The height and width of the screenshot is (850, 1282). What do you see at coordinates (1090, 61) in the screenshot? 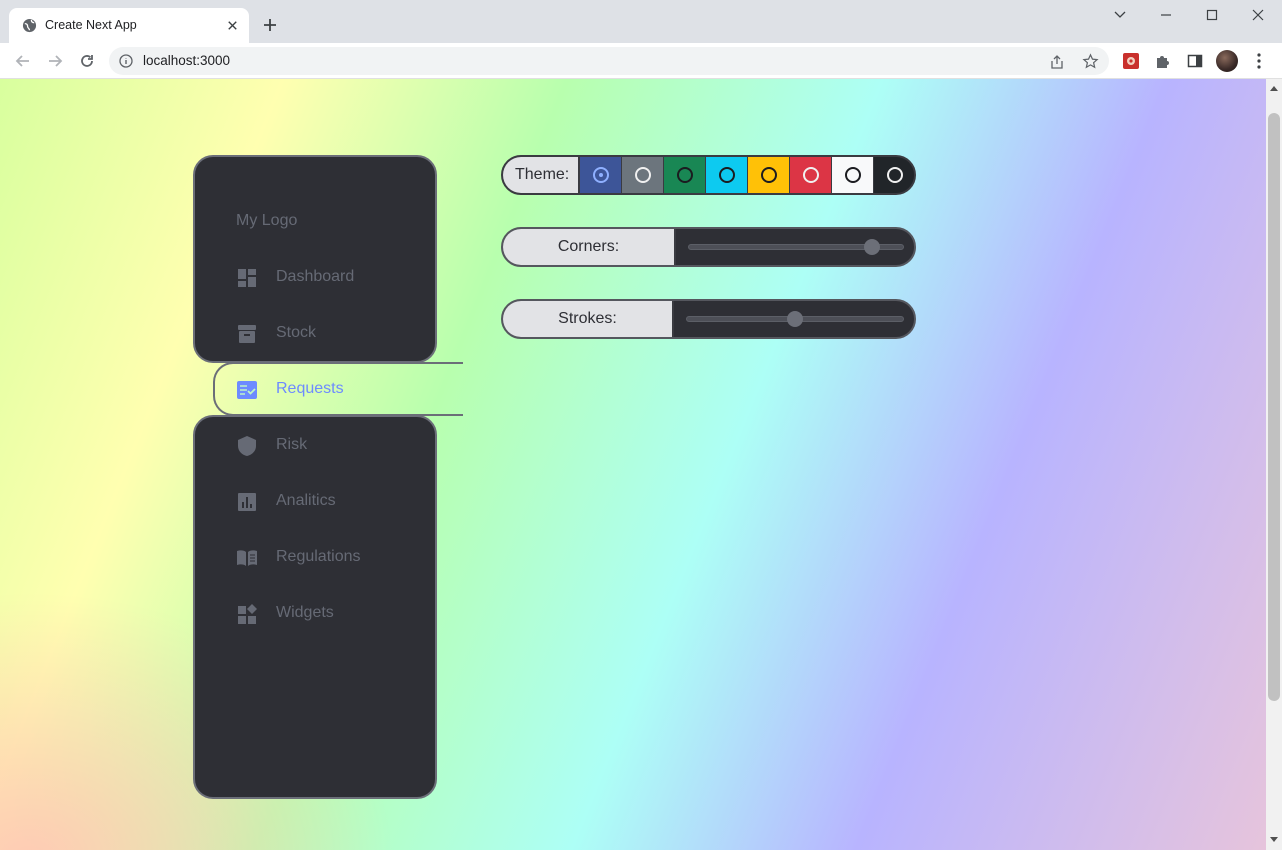
I see `bookmark-star-icon` at bounding box center [1090, 61].